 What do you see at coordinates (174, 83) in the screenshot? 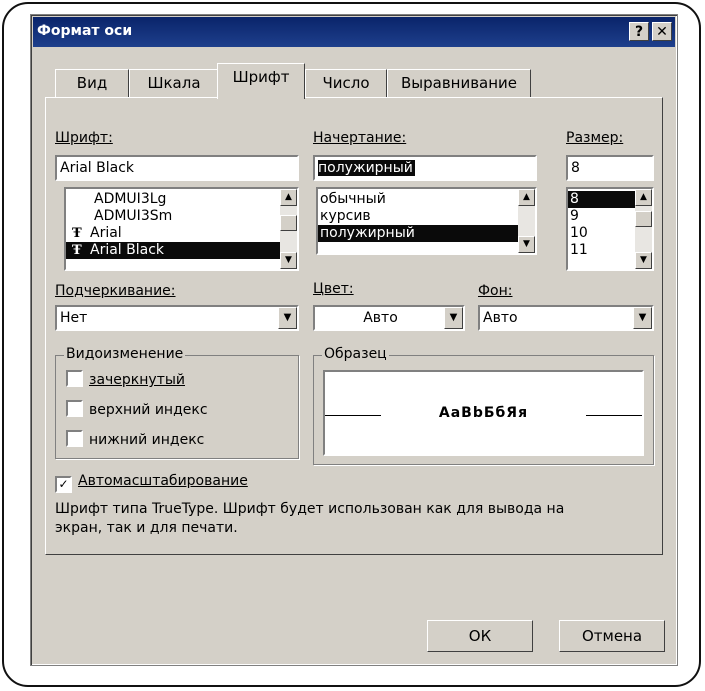
I see `tab-scale: Шкала` at bounding box center [174, 83].